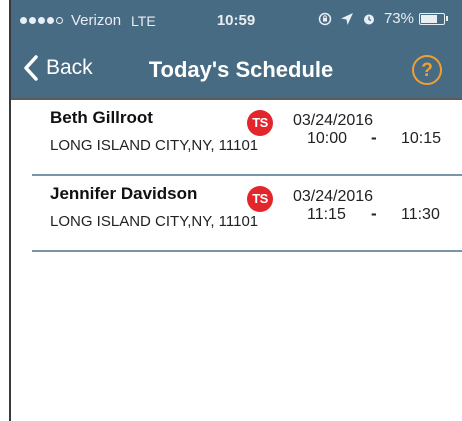 This screenshot has height=421, width=462. Describe the element at coordinates (447, 18) in the screenshot. I see `battery-tip` at that location.